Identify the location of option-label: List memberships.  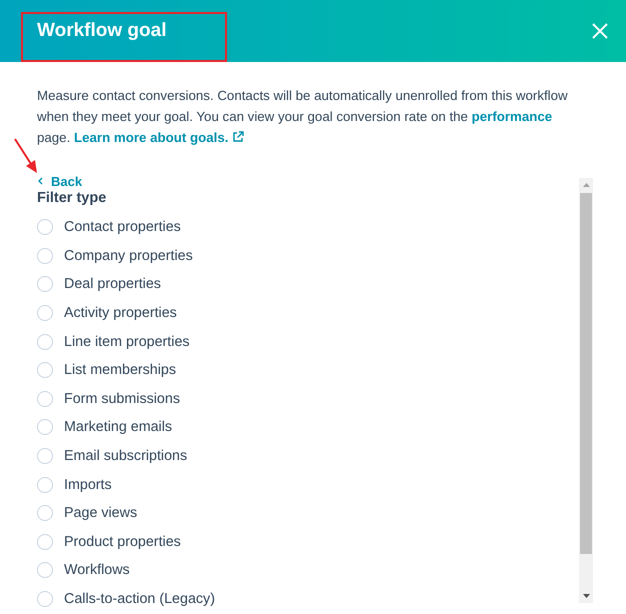
(120, 370).